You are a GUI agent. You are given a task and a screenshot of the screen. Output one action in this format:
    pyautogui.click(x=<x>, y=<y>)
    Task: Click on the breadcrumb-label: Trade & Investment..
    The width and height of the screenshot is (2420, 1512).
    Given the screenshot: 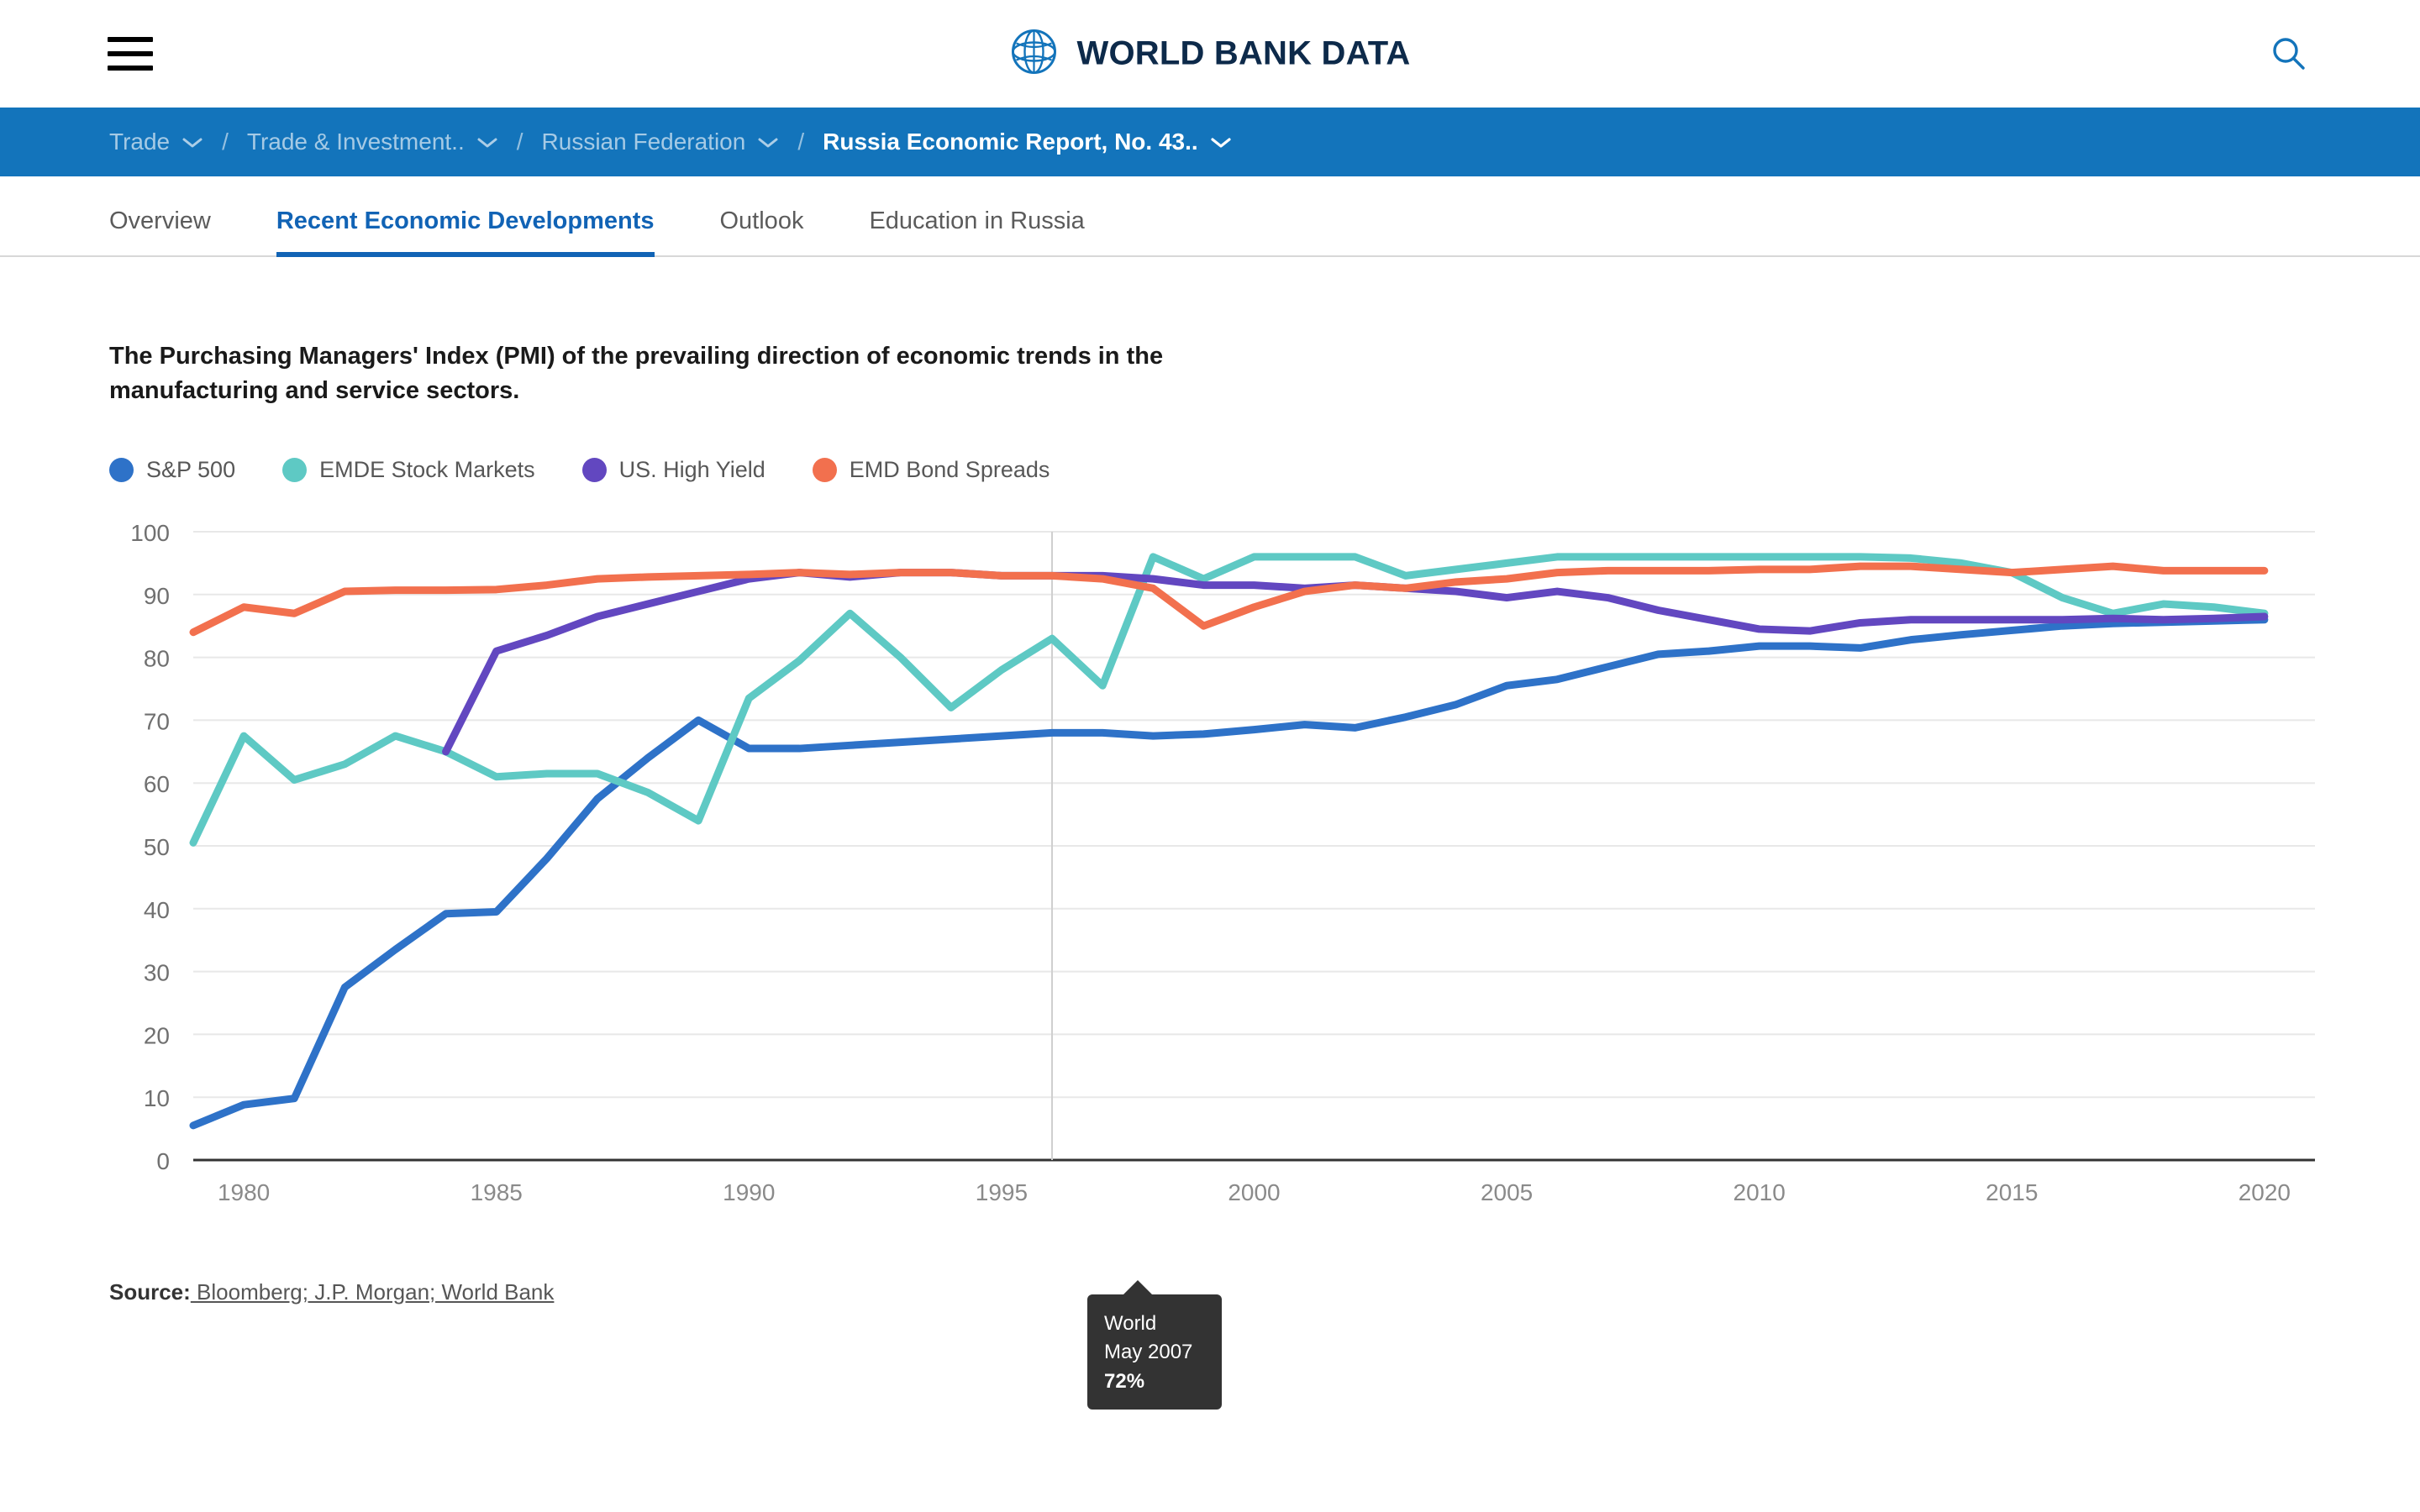 What is the action you would take?
    pyautogui.click(x=355, y=142)
    